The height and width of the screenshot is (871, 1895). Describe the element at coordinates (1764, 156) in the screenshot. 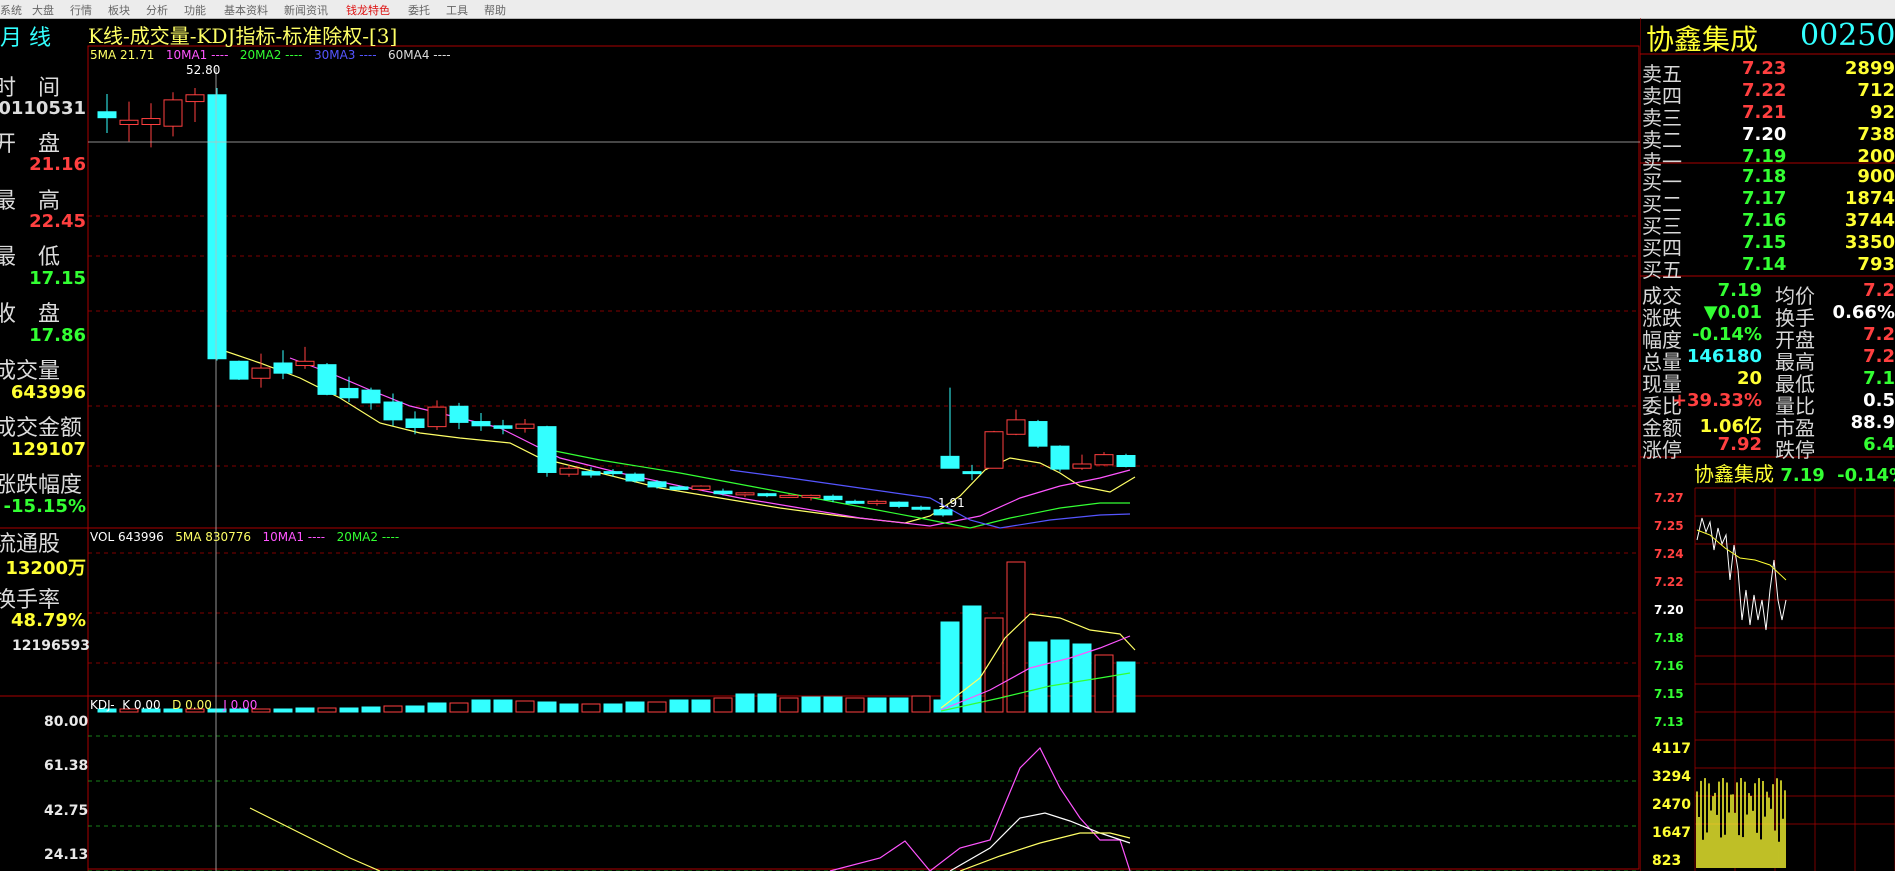

I see `ask-price: 7.19` at that location.